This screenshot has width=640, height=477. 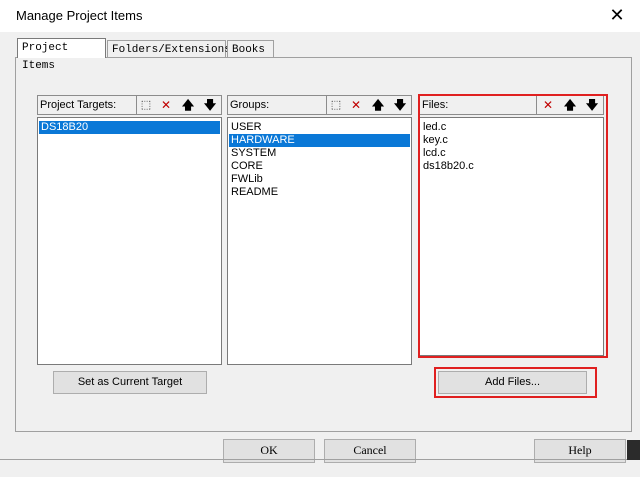 I want to click on delete-group-icon: ✕, so click(x=356, y=105).